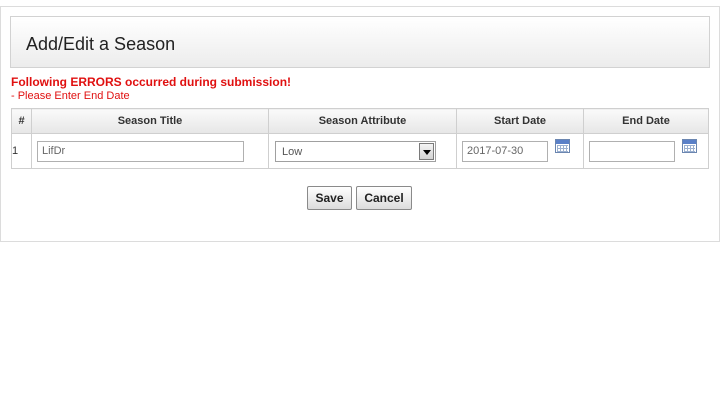  What do you see at coordinates (360, 42) in the screenshot?
I see `page-header: Add/Edit a Season` at bounding box center [360, 42].